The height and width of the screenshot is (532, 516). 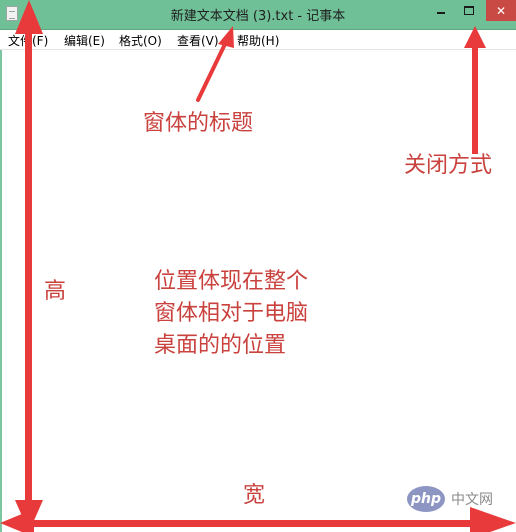 I want to click on close-button: ✕, so click(x=501, y=10).